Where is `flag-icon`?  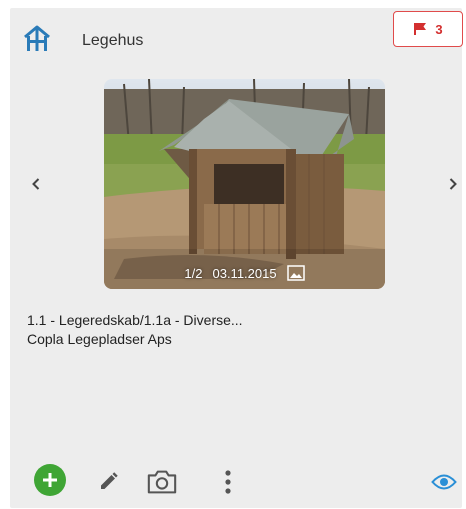 flag-icon is located at coordinates (420, 29).